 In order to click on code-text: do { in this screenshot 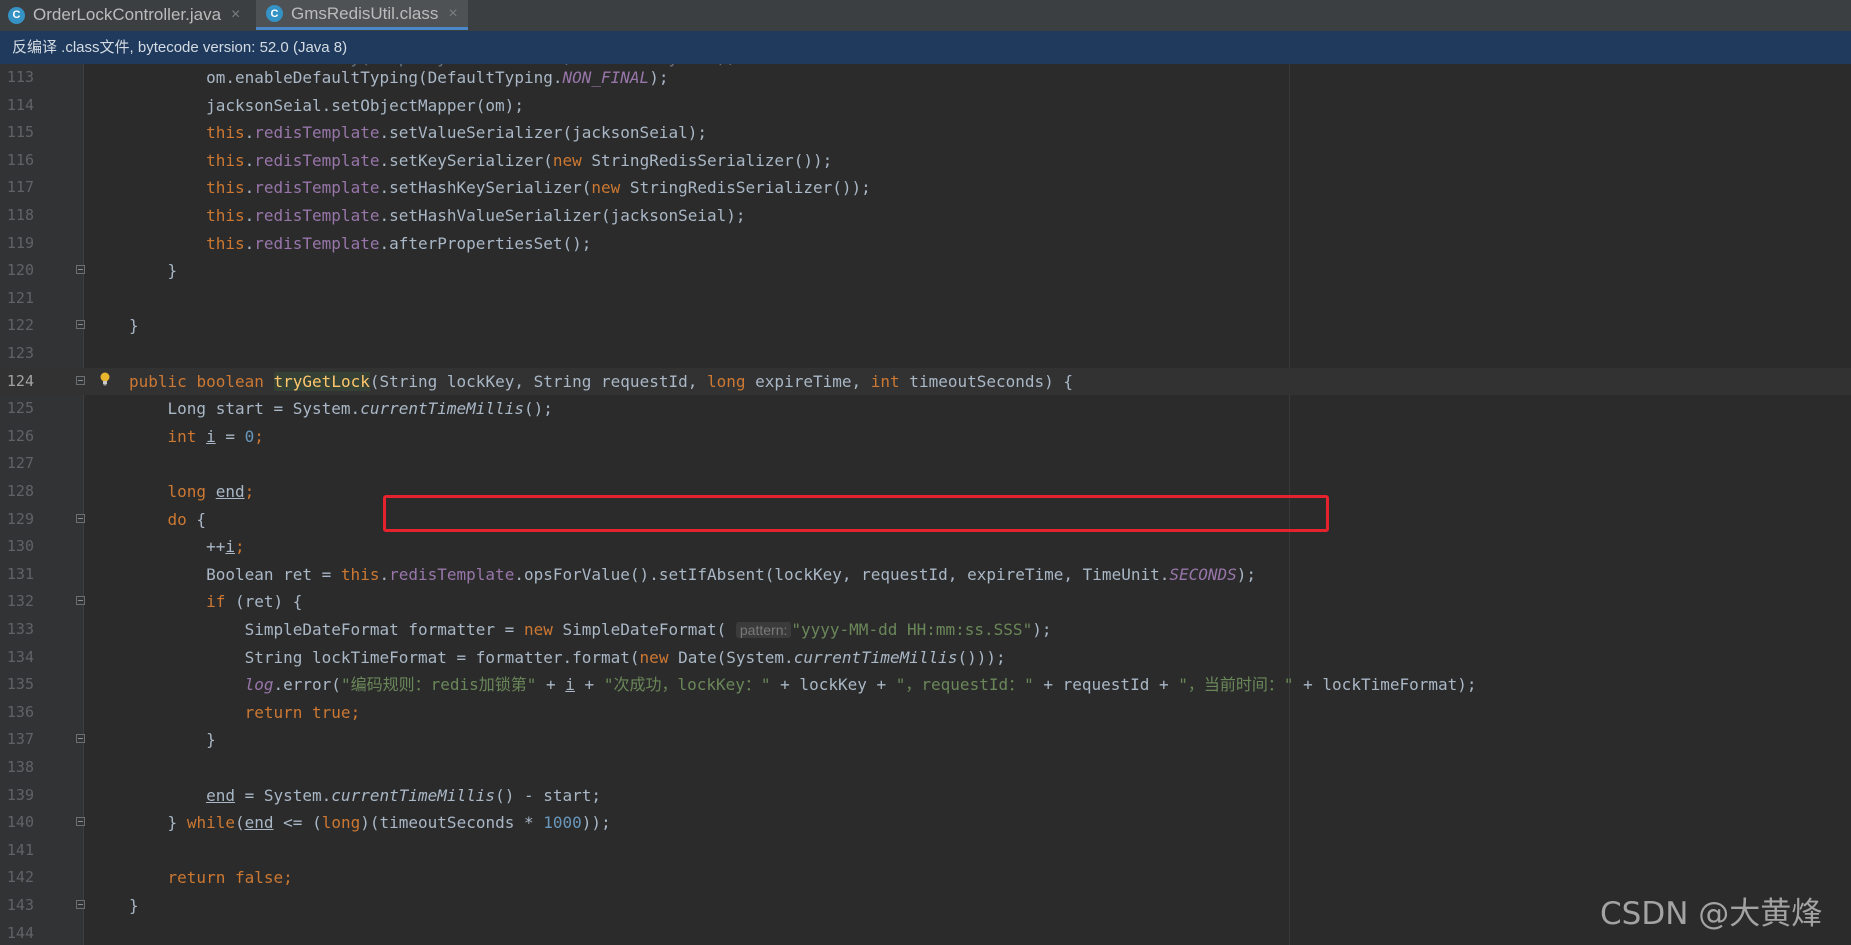, I will do `click(187, 519)`.